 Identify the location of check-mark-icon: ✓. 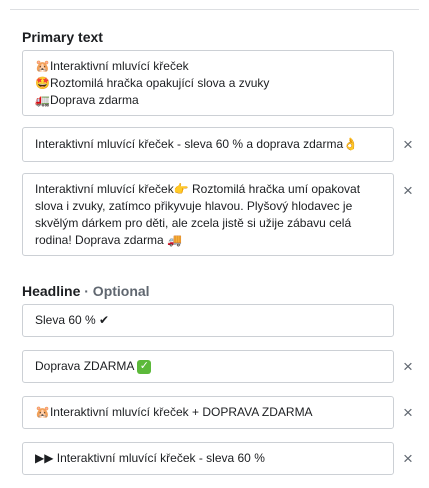
(144, 366).